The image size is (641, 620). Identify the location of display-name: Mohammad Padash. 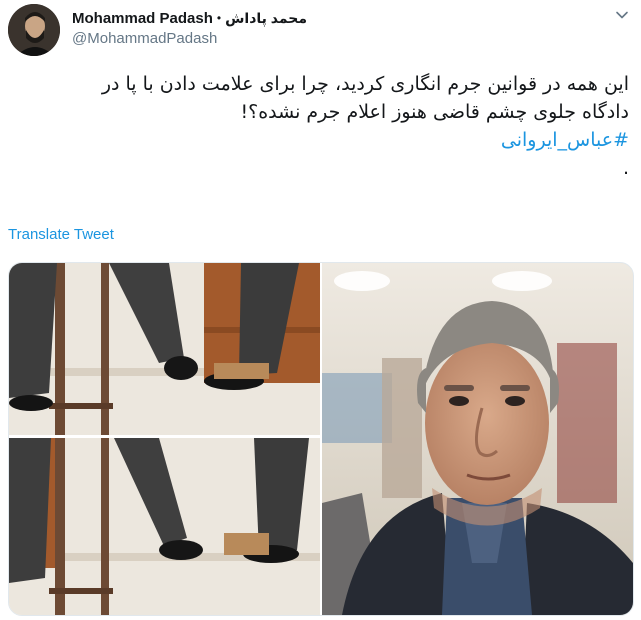
(142, 18).